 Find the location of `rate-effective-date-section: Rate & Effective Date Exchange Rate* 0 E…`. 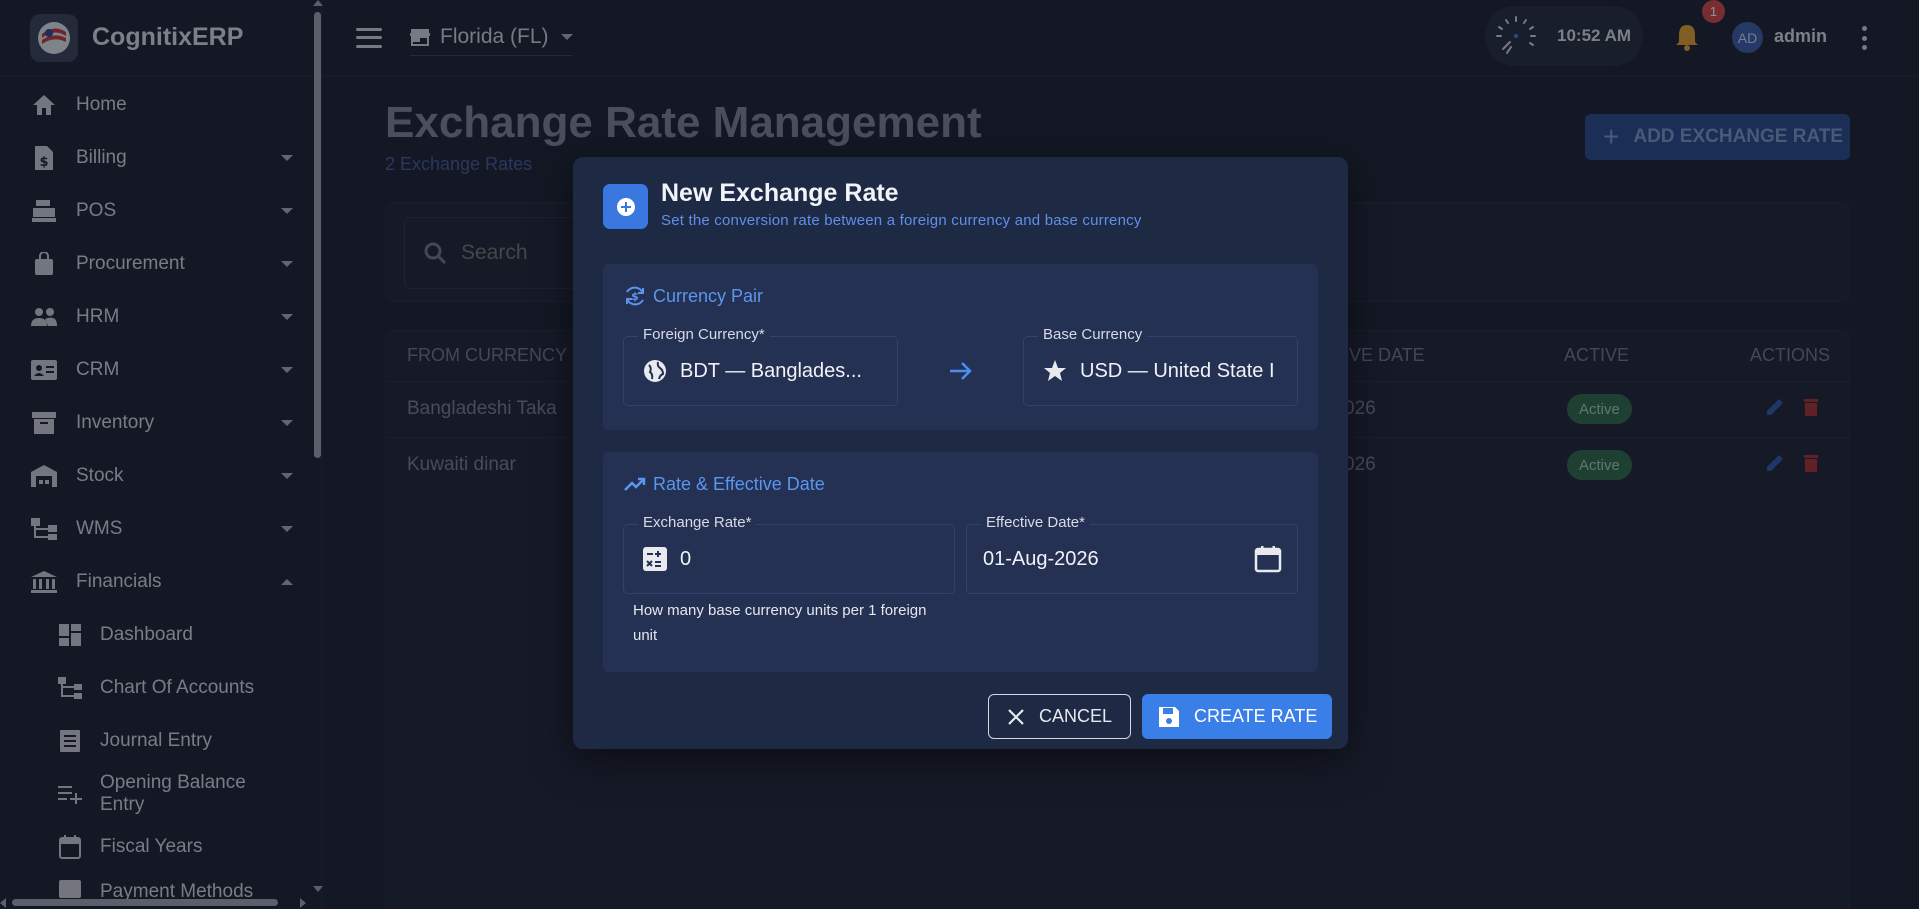

rate-effective-date-section: Rate & Effective Date Exchange Rate* 0 E… is located at coordinates (960, 562).